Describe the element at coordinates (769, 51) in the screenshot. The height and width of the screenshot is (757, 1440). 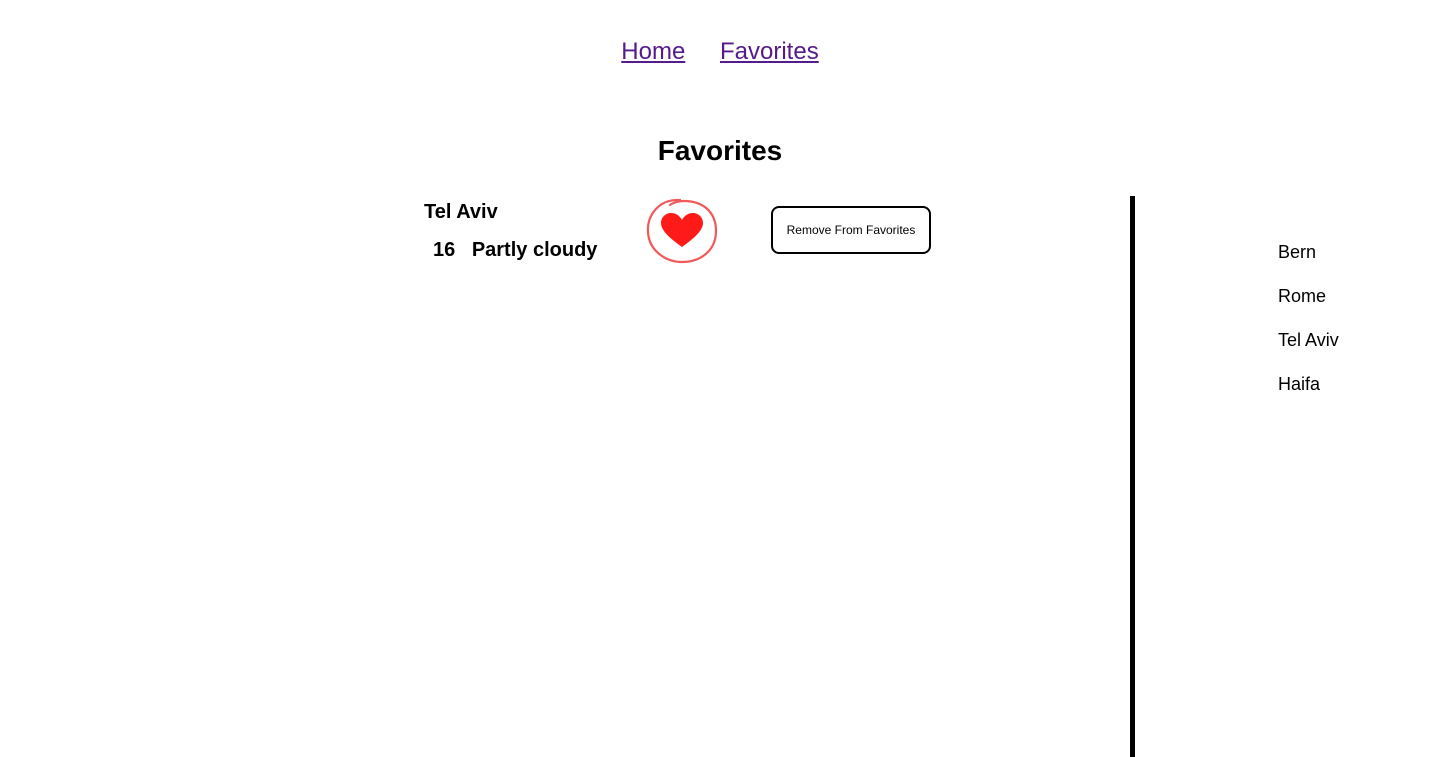
I see `nav-link-favorites: Favorites` at that location.